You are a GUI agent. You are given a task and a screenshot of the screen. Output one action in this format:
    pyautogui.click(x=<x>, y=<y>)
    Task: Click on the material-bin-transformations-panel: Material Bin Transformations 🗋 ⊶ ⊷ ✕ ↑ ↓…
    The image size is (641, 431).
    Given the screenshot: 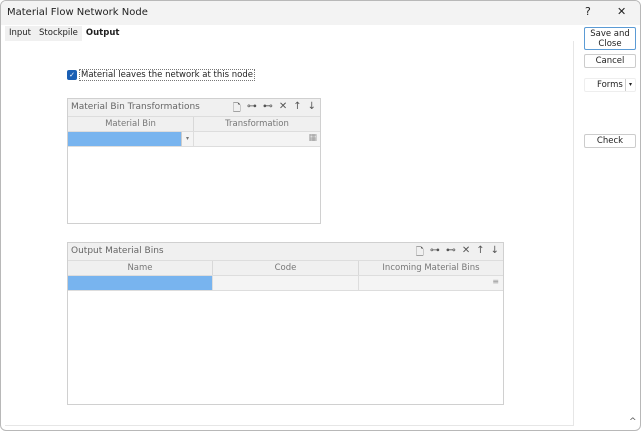 What is the action you would take?
    pyautogui.click(x=194, y=161)
    